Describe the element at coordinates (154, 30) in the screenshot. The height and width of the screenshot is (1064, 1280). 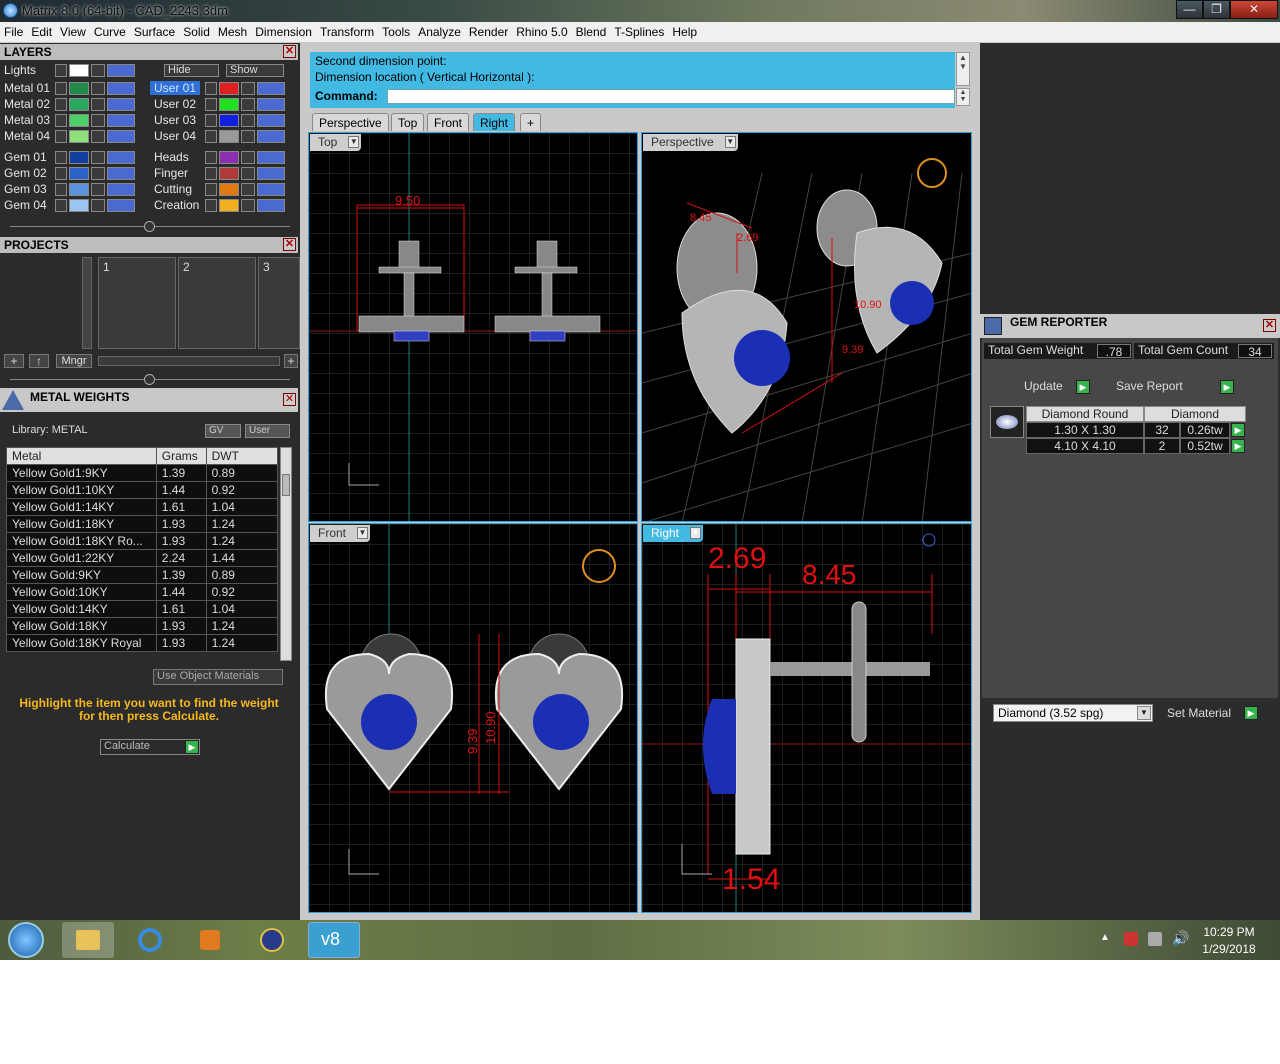
I see `menu-surface: Surface` at that location.